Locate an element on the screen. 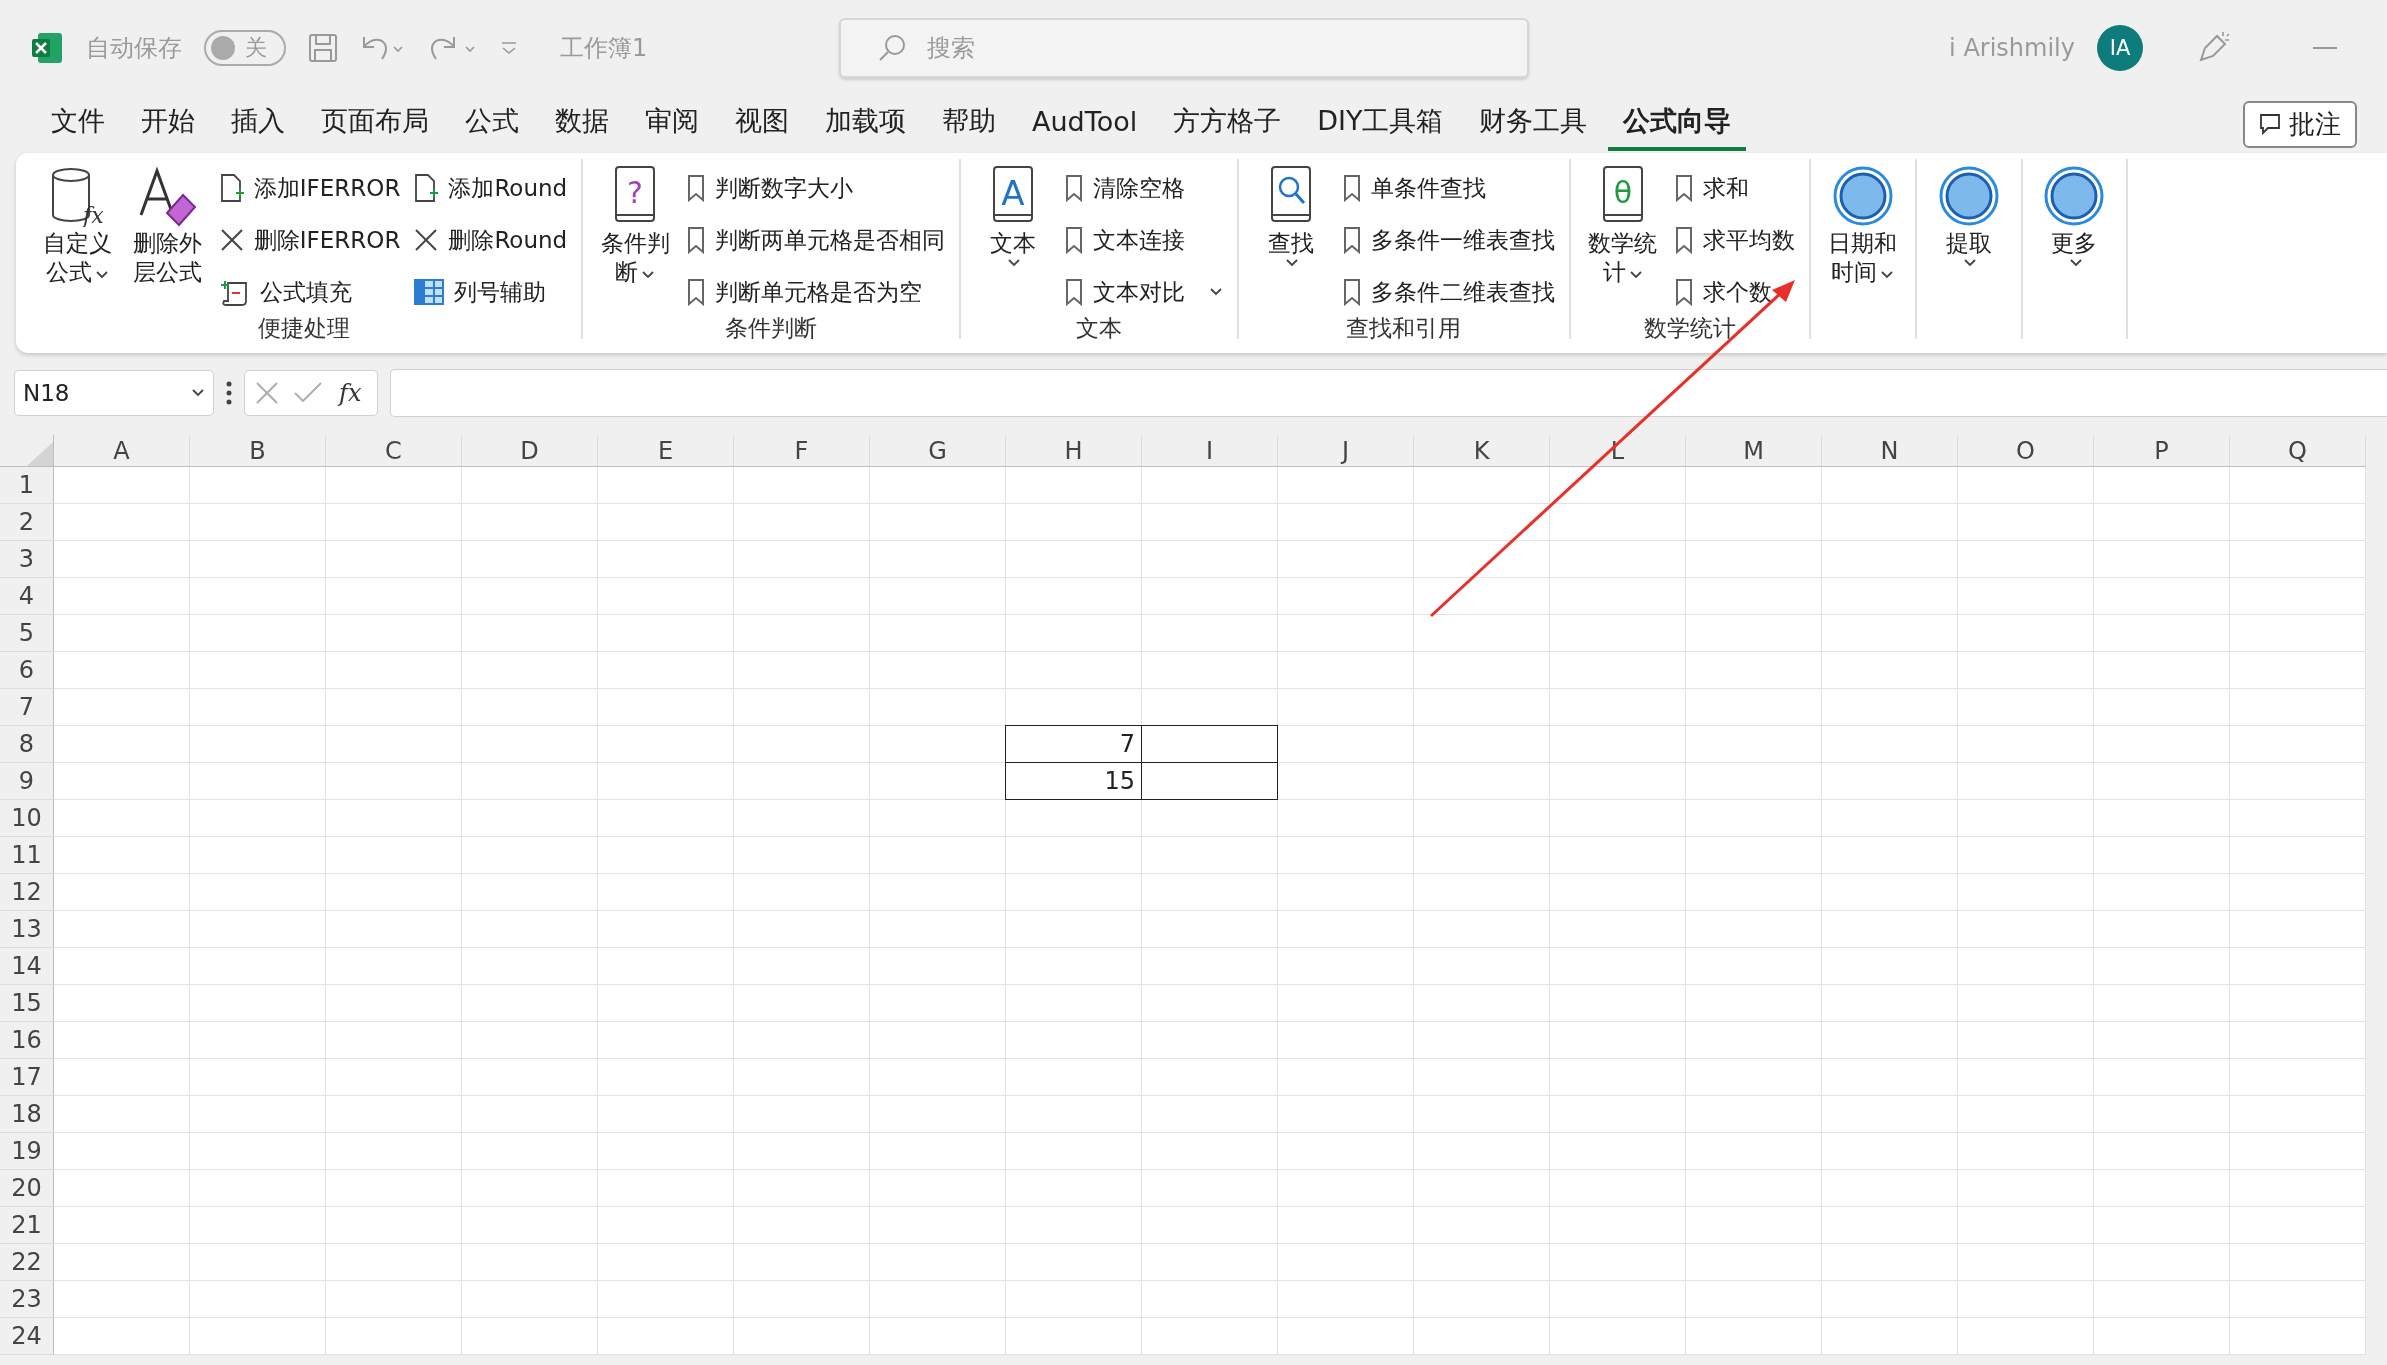 This screenshot has width=2387, height=1365. check-icon is located at coordinates (308, 393).